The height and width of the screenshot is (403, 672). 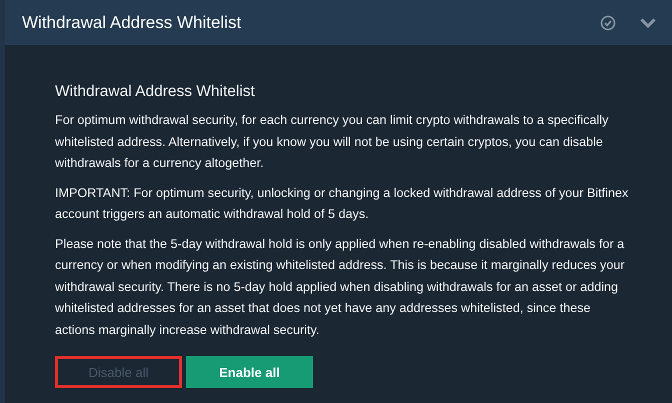 What do you see at coordinates (342, 203) in the screenshot?
I see `paragraph: IMPORTANT: For optimum security, unlocking or changing a locked withdrawal address of your Bitfinex account triggers an automatic withdrawal hold of 5 days.` at bounding box center [342, 203].